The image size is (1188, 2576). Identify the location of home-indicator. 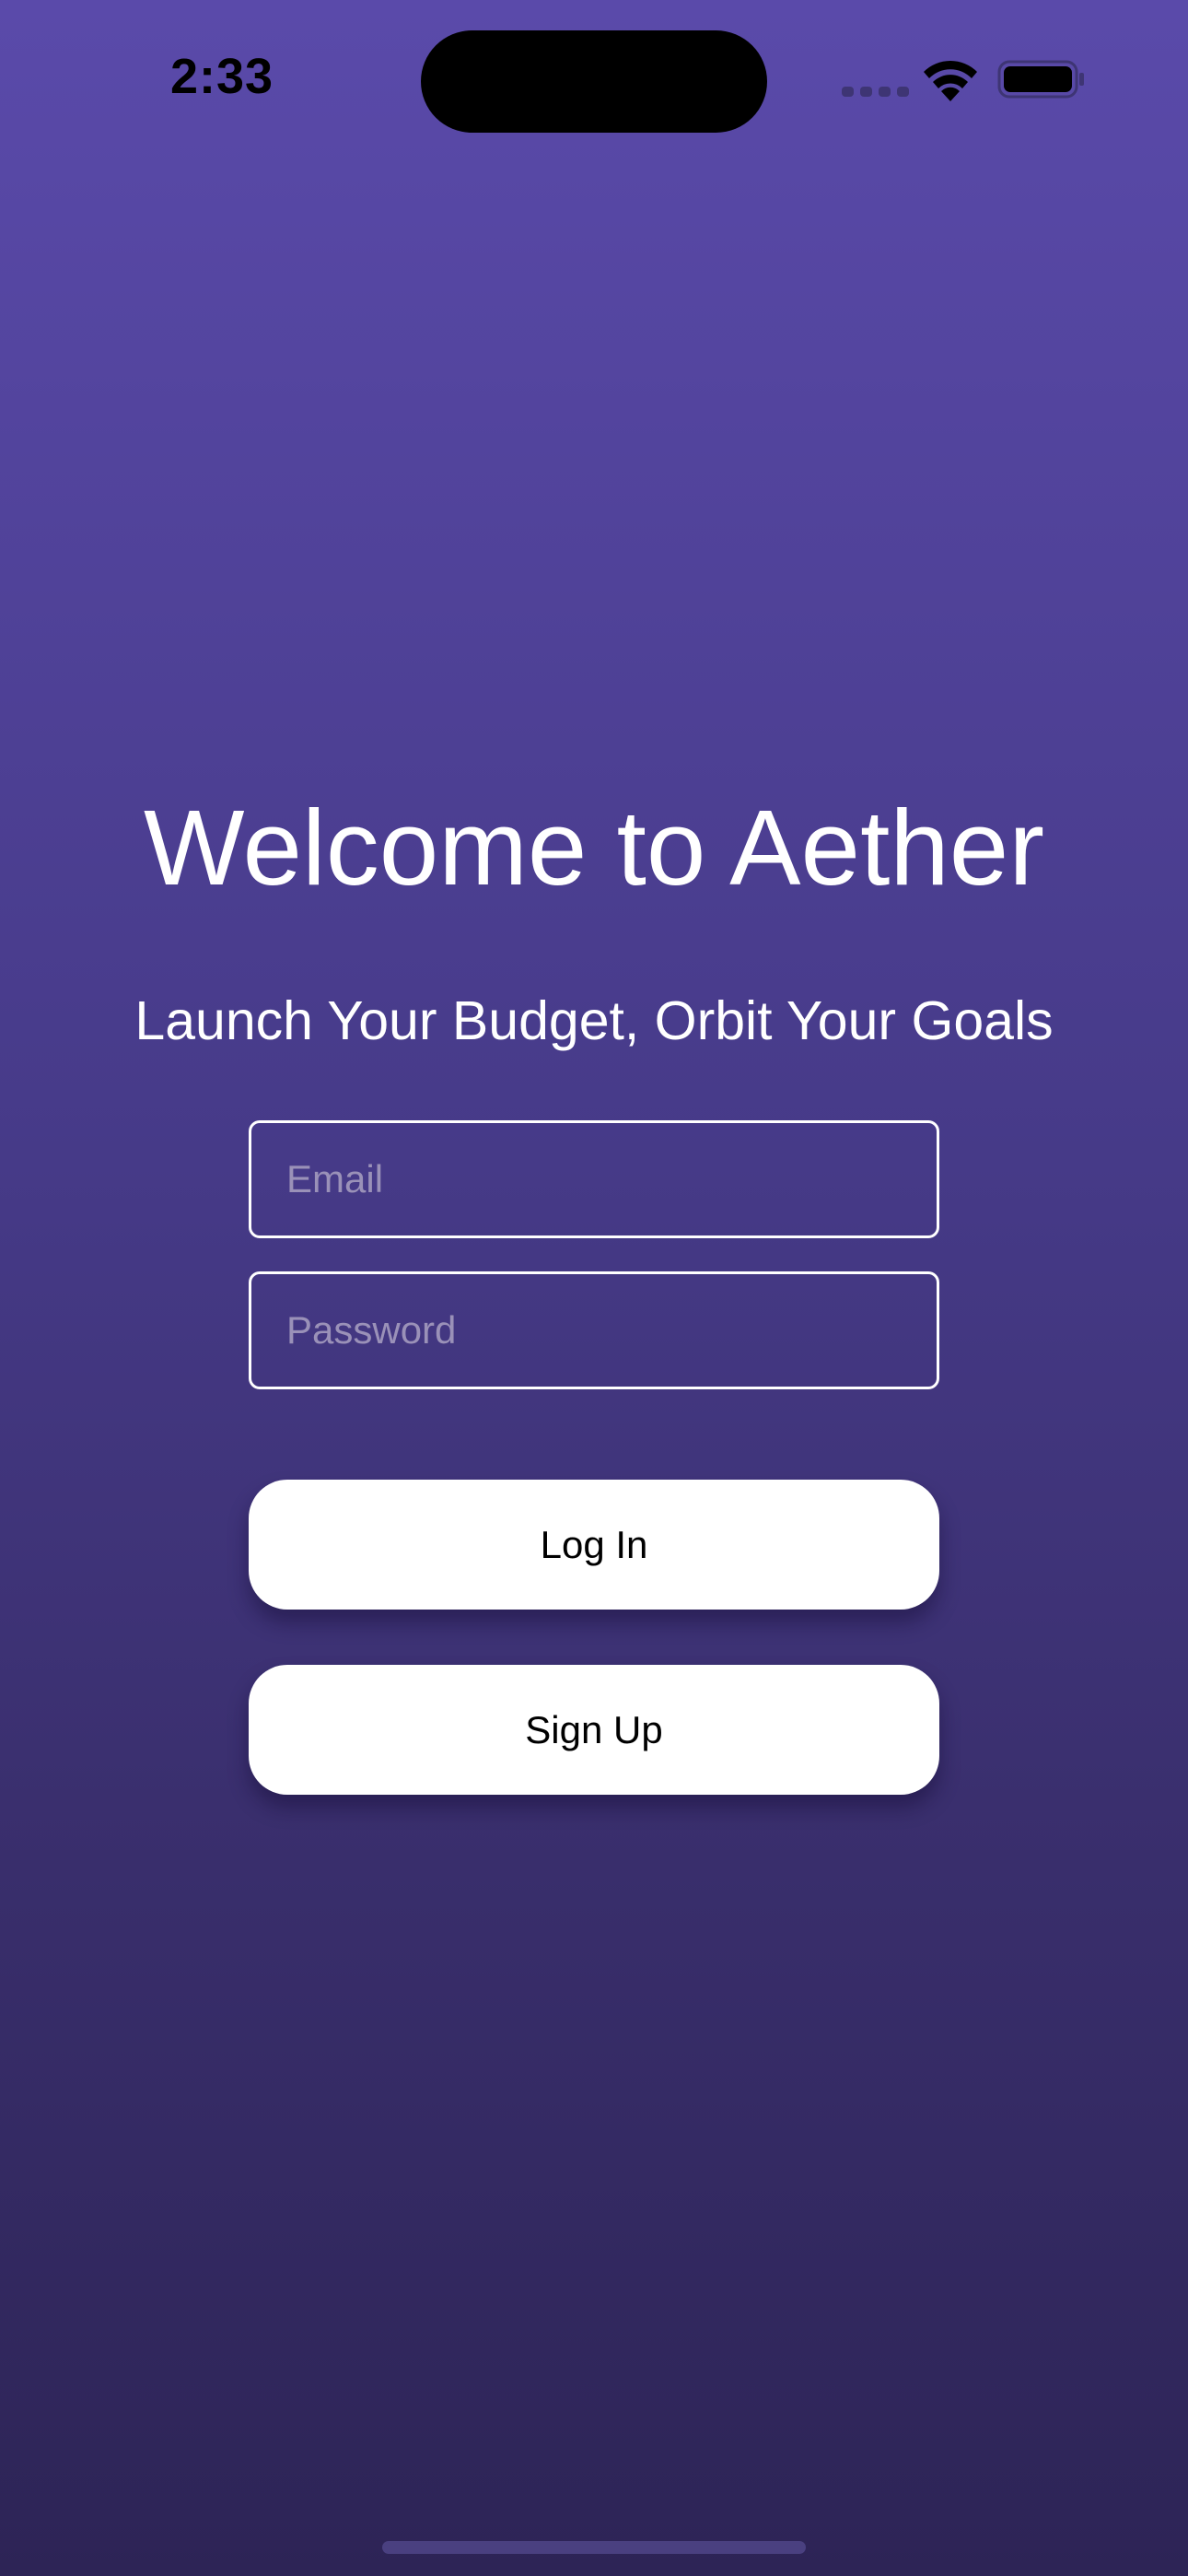
(594, 2547).